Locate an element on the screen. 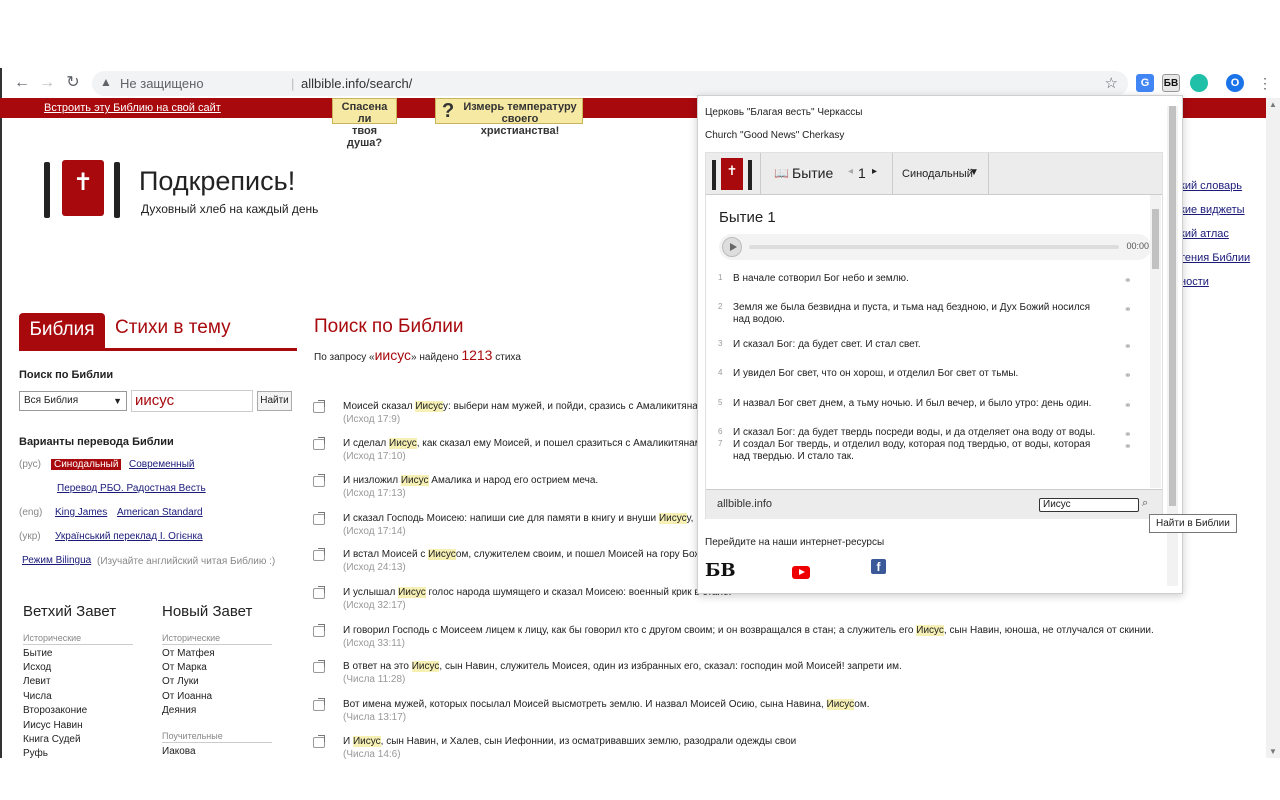  book-link: Книга Судей is located at coordinates (52, 739).